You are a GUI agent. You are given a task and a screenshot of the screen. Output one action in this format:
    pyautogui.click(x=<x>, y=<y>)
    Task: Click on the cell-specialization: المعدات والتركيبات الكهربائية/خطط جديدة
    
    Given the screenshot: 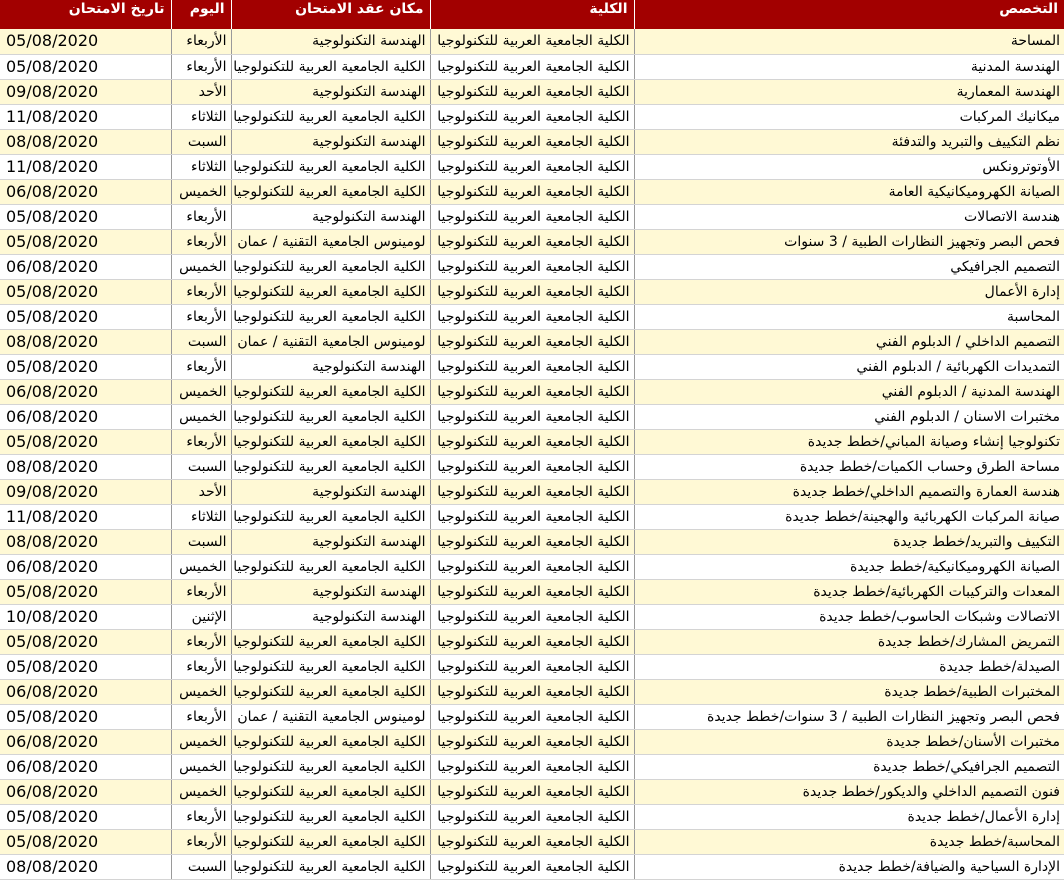 What is the action you would take?
    pyautogui.click(x=848, y=592)
    